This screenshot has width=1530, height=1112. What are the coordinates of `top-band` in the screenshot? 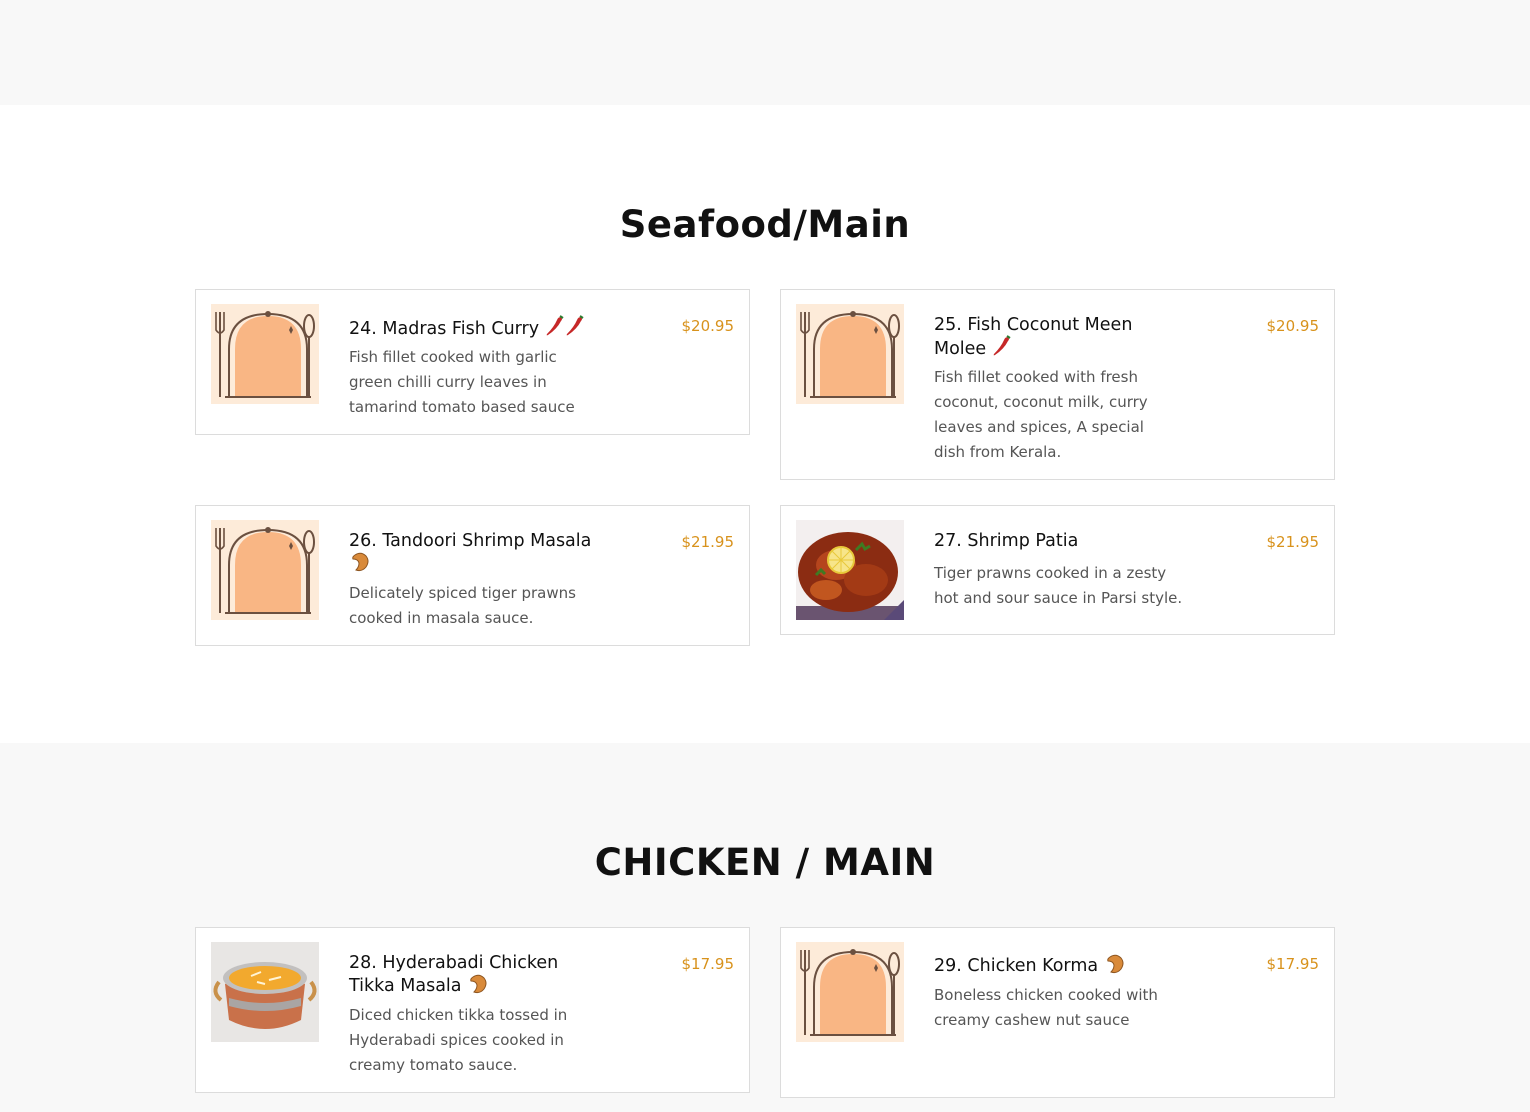 It's located at (765, 52).